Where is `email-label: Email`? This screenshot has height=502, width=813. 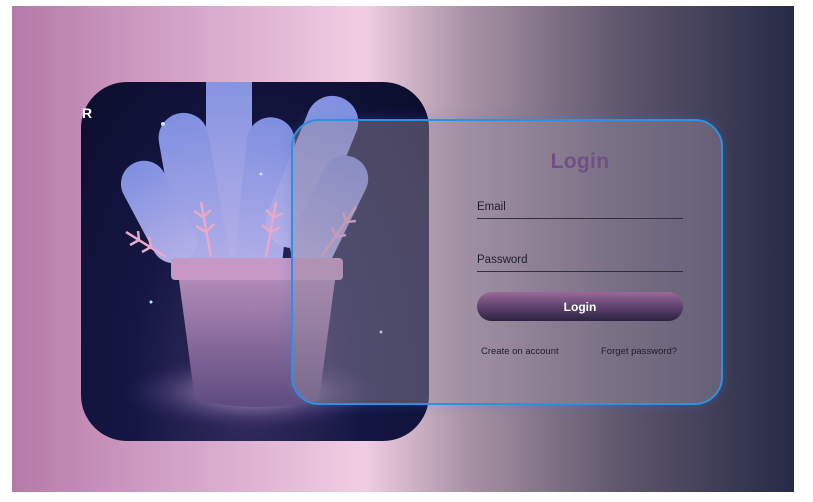
email-label: Email is located at coordinates (491, 207).